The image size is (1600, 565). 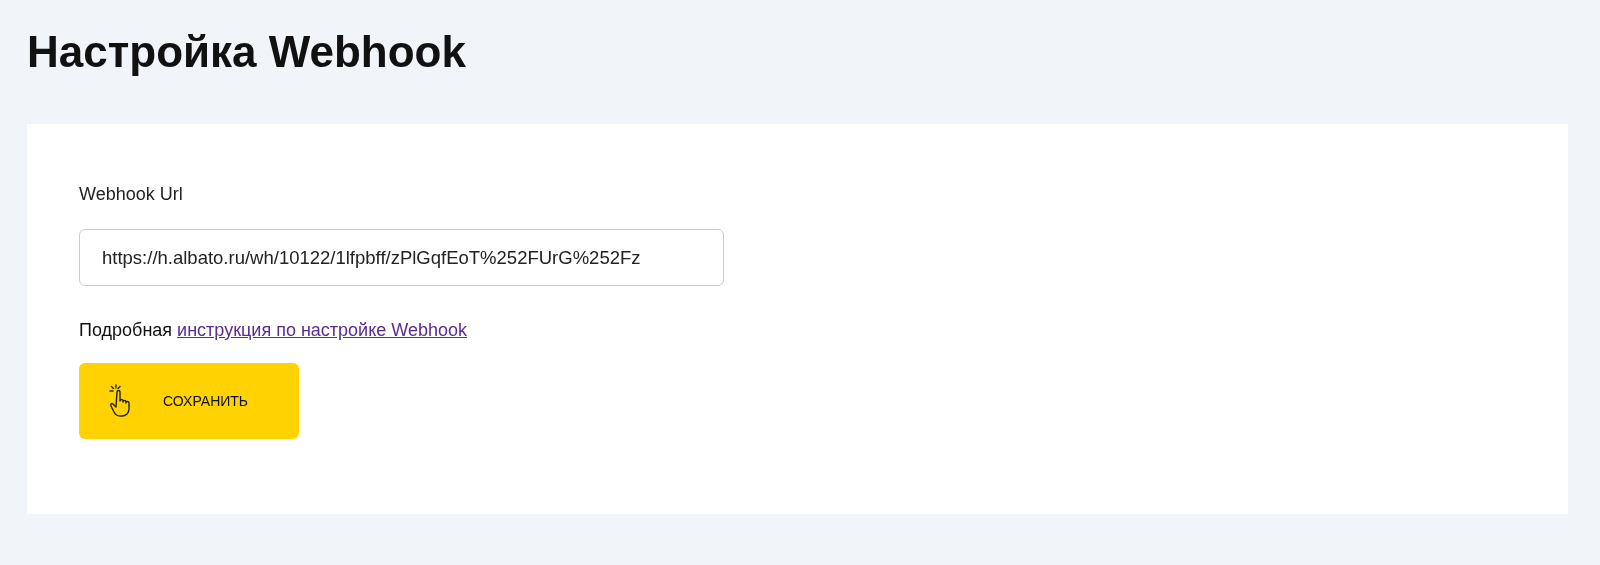 I want to click on save-button: СОХРАНИТЬ, so click(x=189, y=401).